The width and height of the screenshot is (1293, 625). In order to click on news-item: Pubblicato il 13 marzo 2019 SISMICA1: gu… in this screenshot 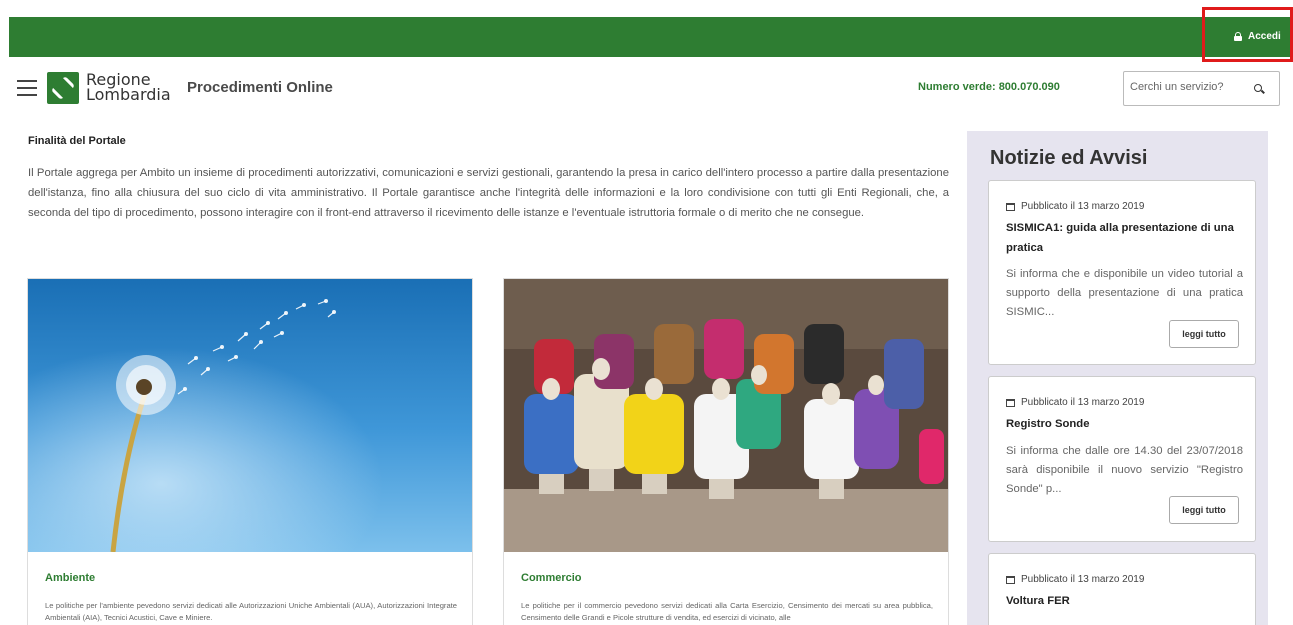, I will do `click(1122, 272)`.